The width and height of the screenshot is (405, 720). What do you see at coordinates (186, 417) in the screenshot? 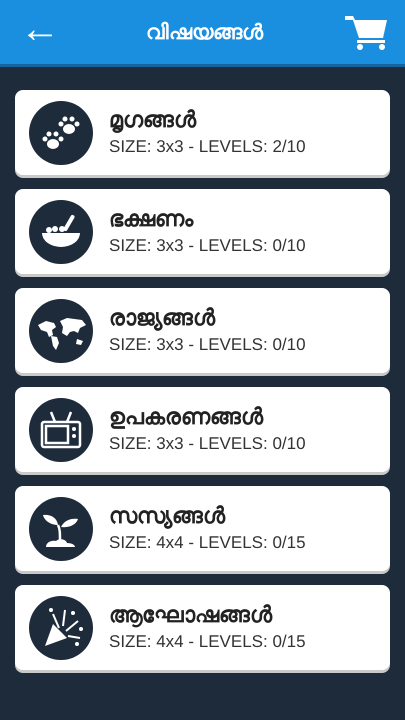
I see `category-name: ഉപകരണങ്ങൾ` at bounding box center [186, 417].